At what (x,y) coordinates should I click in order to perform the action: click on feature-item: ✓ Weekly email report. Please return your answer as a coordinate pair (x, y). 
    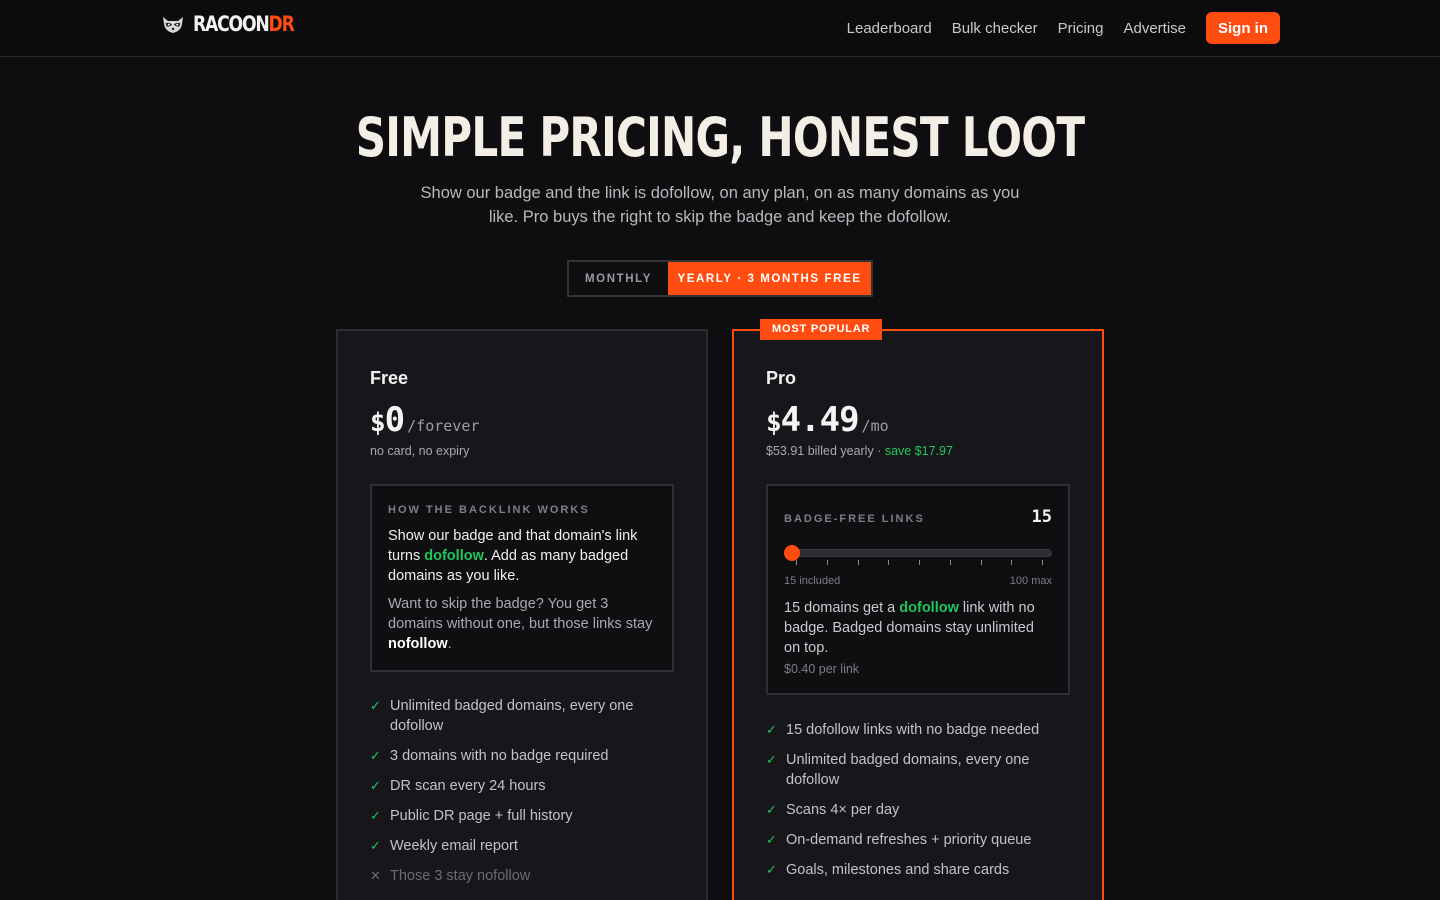
    Looking at the image, I should click on (444, 846).